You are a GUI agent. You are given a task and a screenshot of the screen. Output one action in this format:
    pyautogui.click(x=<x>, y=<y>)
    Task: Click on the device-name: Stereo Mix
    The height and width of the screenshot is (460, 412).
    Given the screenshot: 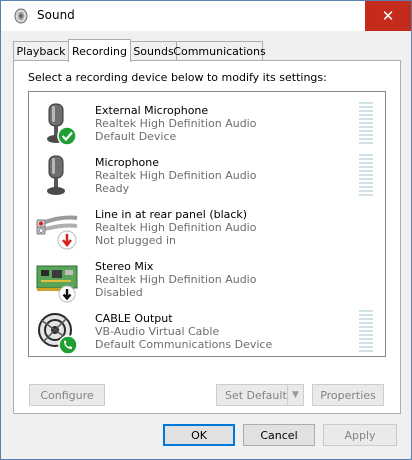 What is the action you would take?
    pyautogui.click(x=124, y=266)
    